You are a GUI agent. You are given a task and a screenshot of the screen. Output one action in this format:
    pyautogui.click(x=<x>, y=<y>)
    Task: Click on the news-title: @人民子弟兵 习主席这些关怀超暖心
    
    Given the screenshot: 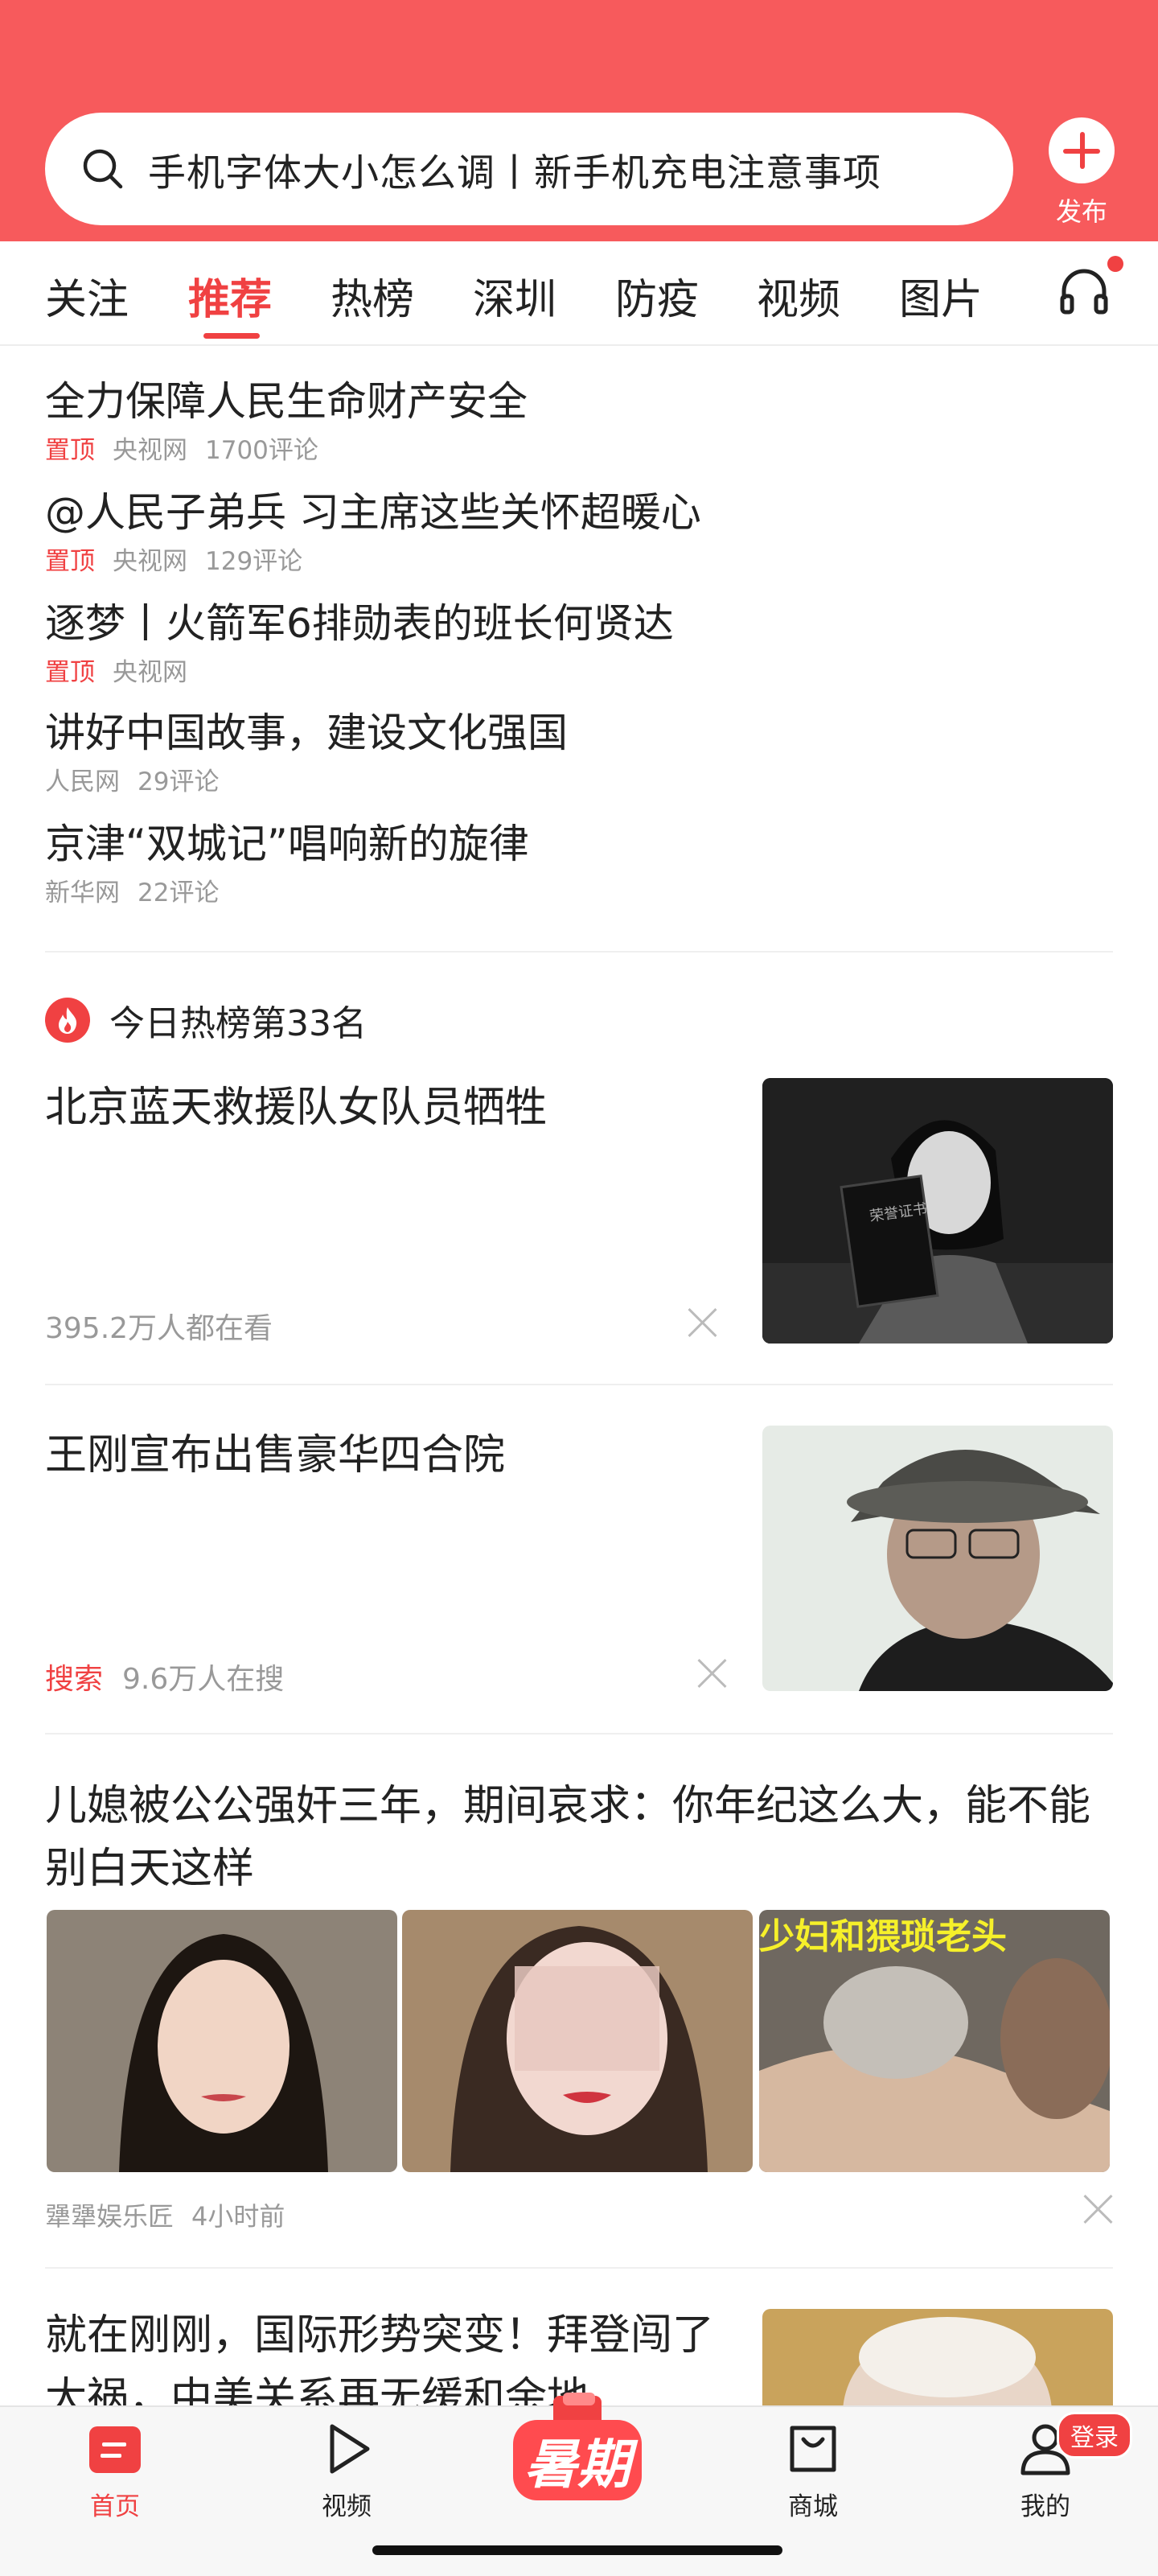 What is the action you would take?
    pyautogui.click(x=373, y=512)
    